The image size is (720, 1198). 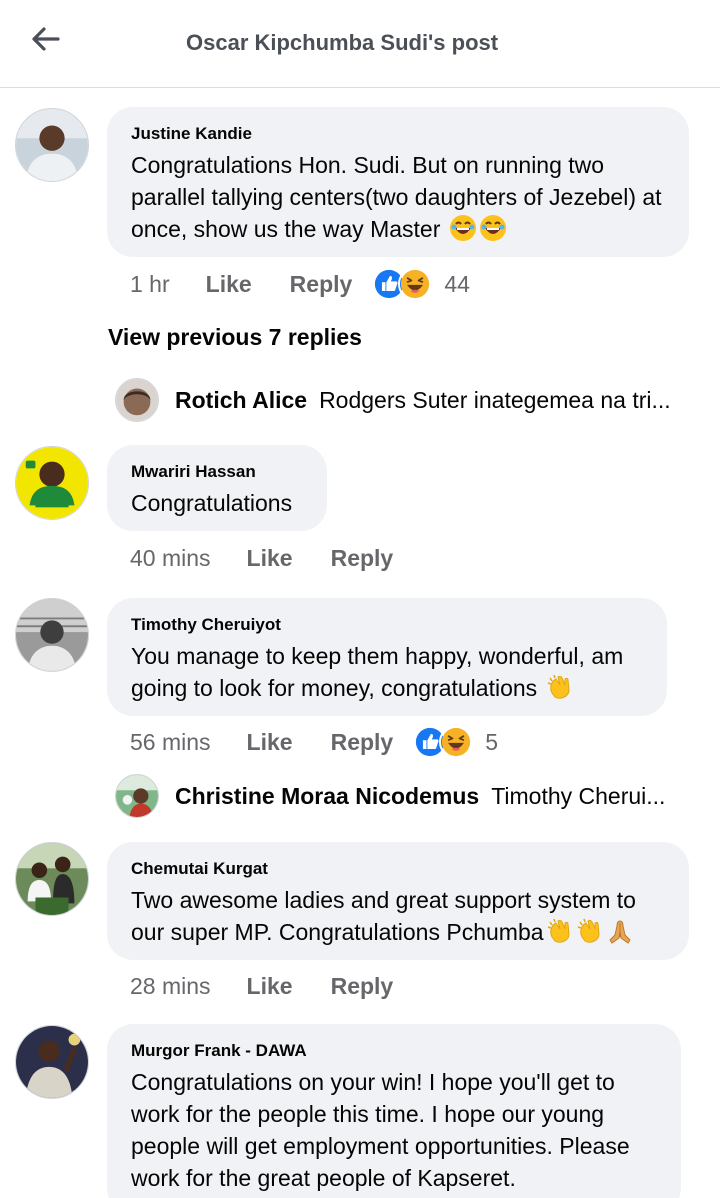 What do you see at coordinates (212, 503) in the screenshot?
I see `comment-text: Congratulations` at bounding box center [212, 503].